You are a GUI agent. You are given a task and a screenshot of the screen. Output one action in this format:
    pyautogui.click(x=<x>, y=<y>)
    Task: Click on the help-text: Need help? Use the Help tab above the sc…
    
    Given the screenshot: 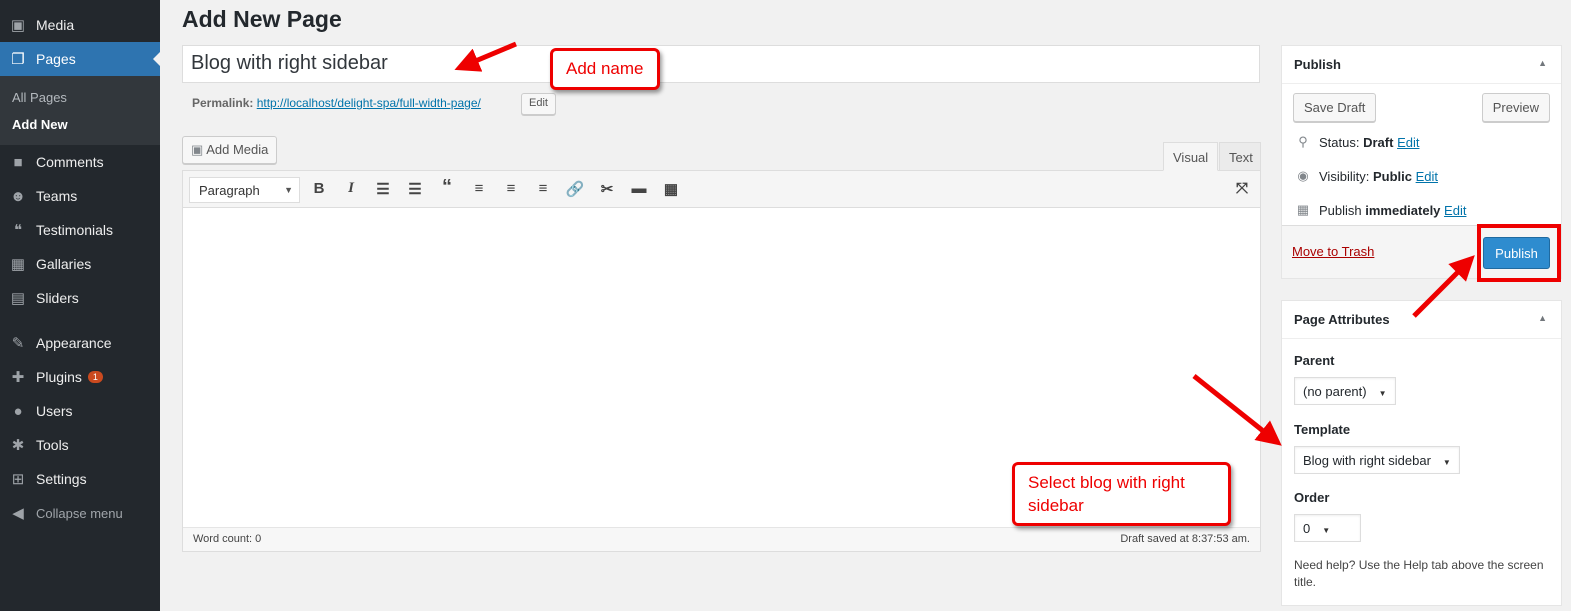 What is the action you would take?
    pyautogui.click(x=1419, y=573)
    